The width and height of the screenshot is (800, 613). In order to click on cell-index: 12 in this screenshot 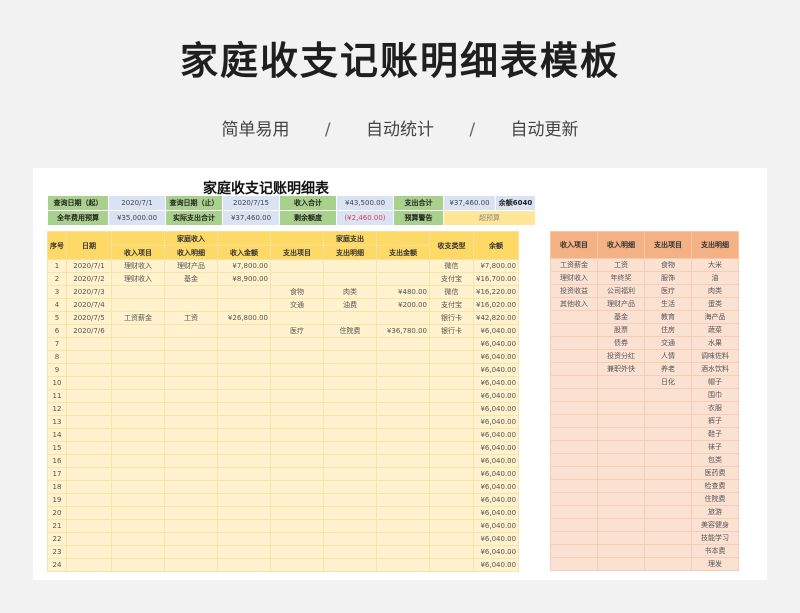, I will do `click(57, 409)`.